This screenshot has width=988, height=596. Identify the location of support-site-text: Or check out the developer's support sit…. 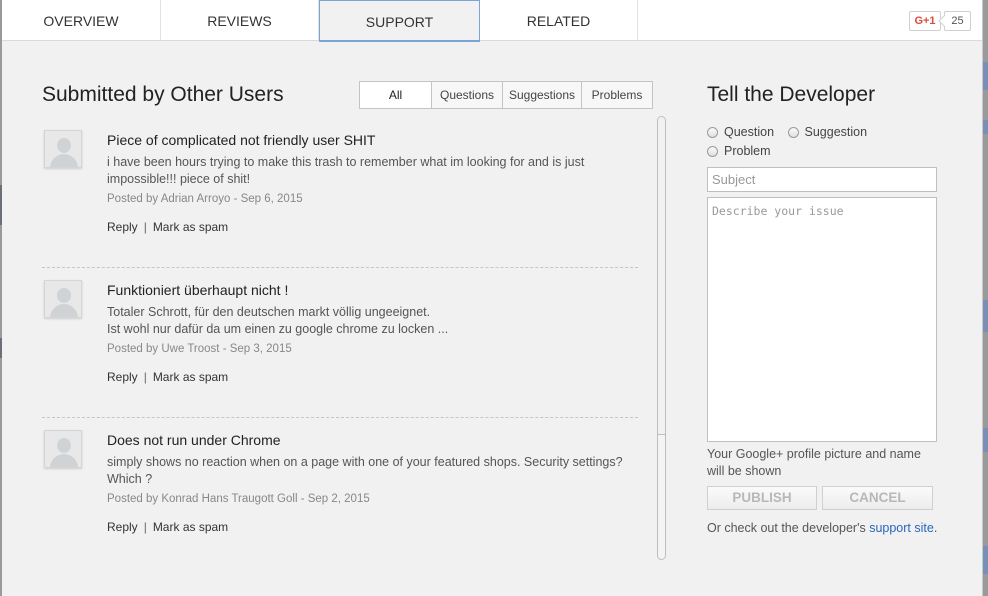
(823, 528).